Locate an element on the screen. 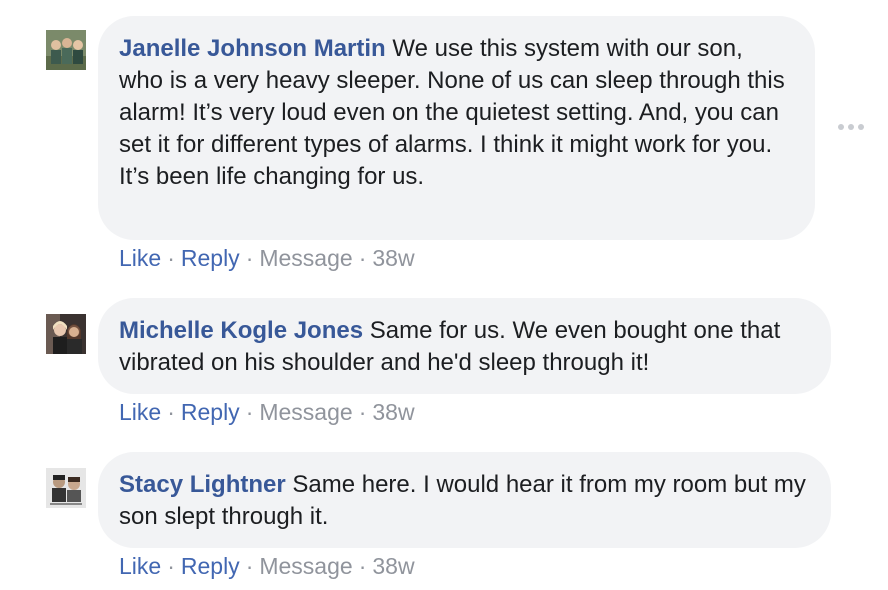  avatar-stacy is located at coordinates (66, 488).